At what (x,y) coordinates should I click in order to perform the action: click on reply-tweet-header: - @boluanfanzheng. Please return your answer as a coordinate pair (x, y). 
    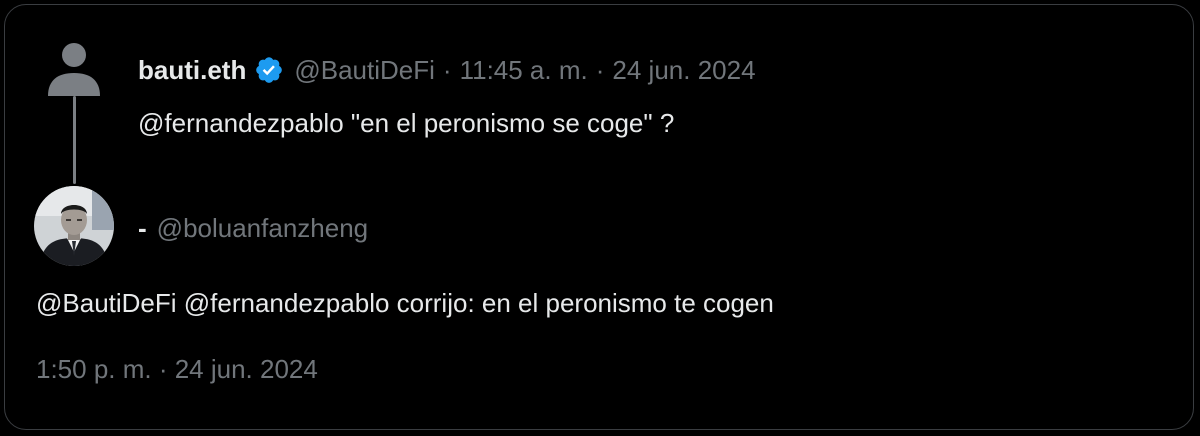
    Looking at the image, I should click on (253, 228).